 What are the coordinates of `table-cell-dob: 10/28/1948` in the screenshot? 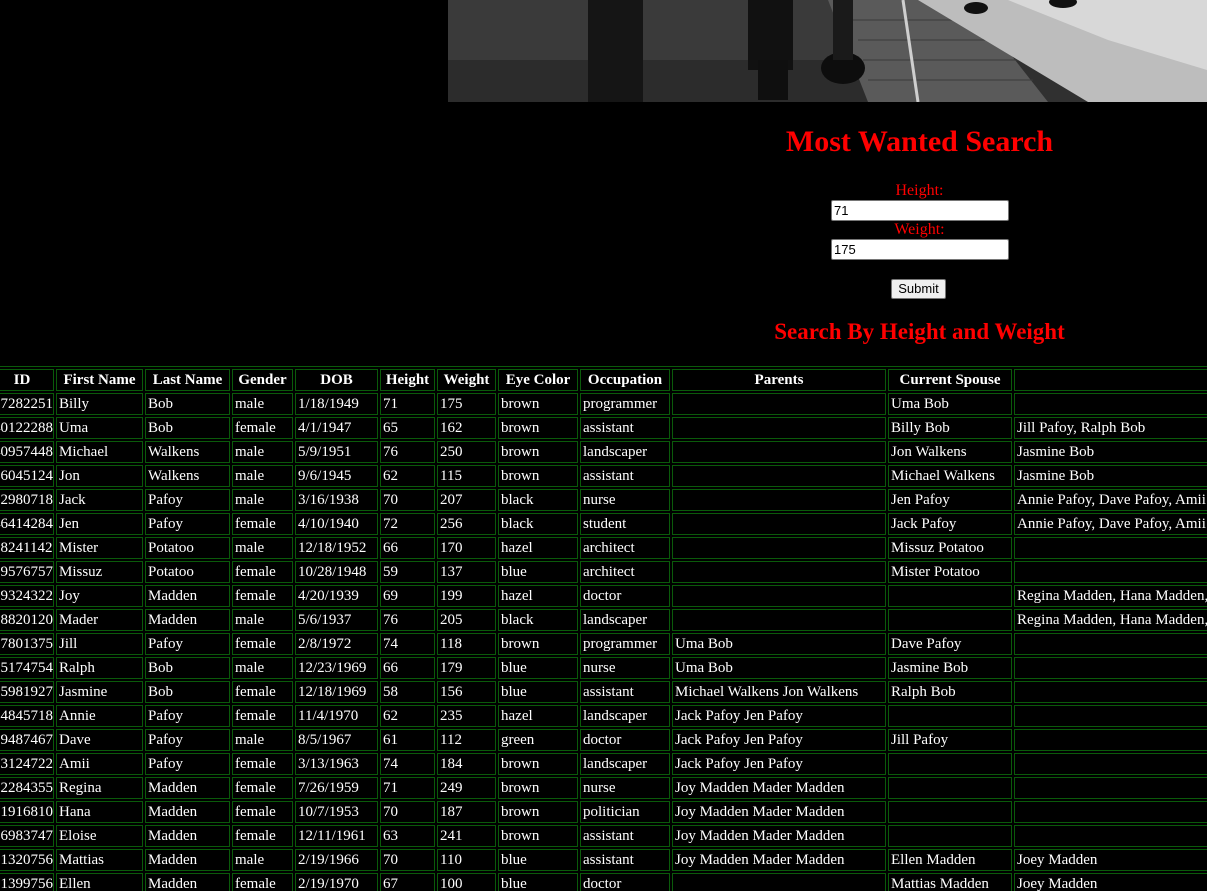 It's located at (336, 572).